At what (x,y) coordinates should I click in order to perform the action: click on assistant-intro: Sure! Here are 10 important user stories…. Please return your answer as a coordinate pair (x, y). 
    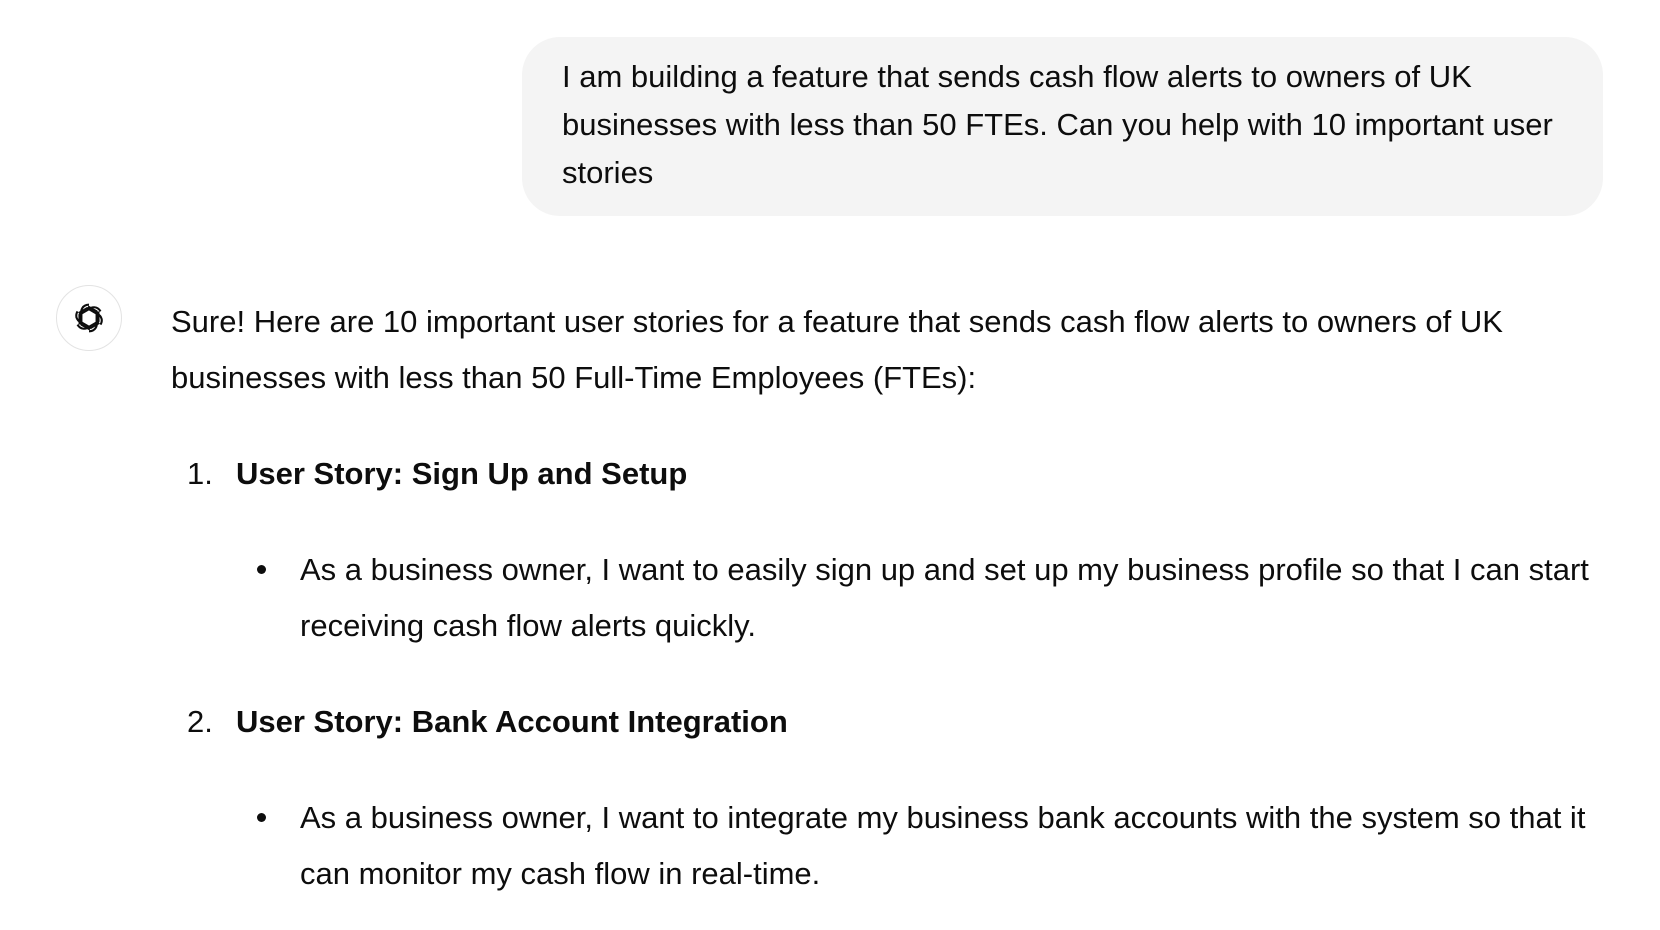
    Looking at the image, I should click on (837, 349).